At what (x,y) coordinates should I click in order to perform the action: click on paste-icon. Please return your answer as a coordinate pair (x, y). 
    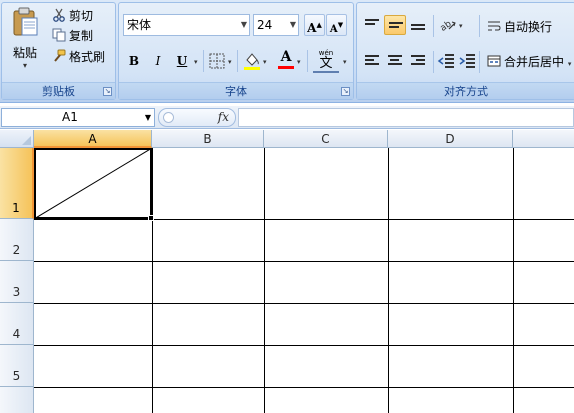
    Looking at the image, I should click on (25, 21).